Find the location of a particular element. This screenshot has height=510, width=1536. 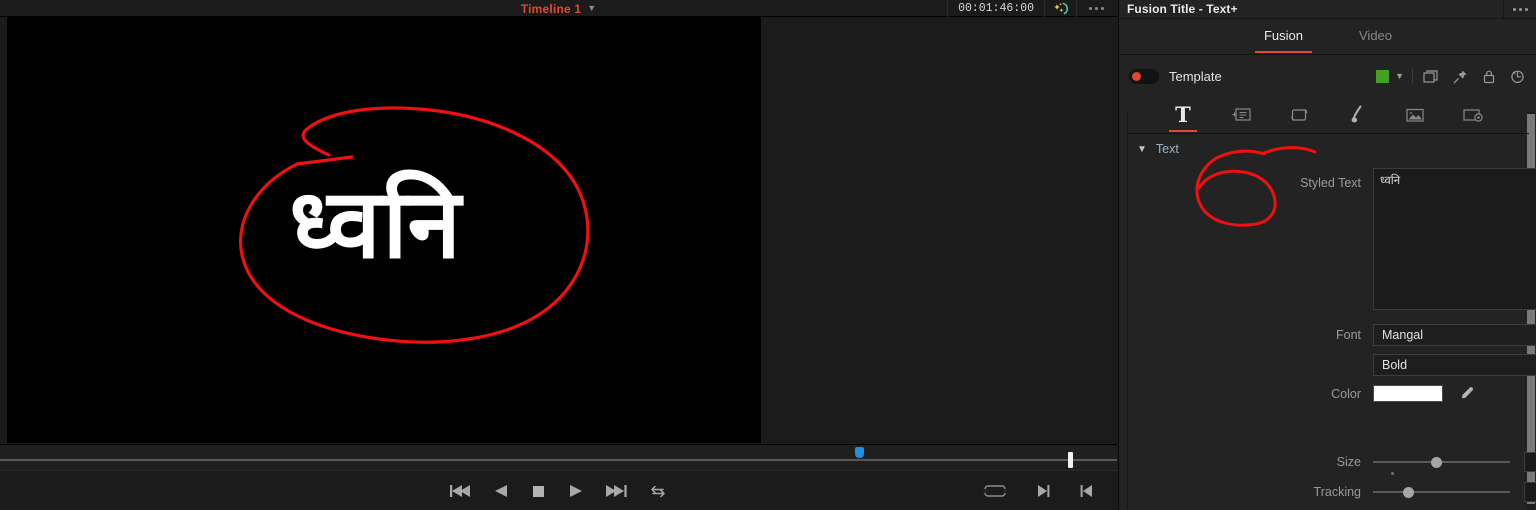

tracking-row: Tracking 1.0 is located at coordinates (1402, 492).